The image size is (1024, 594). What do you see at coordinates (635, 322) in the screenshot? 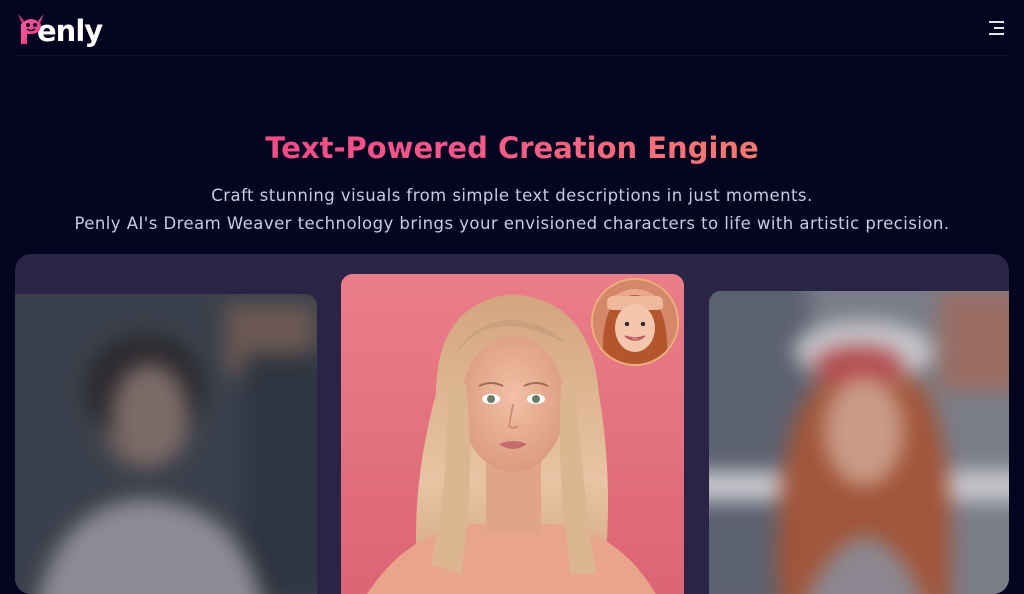
I see `reference-face-avatar` at bounding box center [635, 322].